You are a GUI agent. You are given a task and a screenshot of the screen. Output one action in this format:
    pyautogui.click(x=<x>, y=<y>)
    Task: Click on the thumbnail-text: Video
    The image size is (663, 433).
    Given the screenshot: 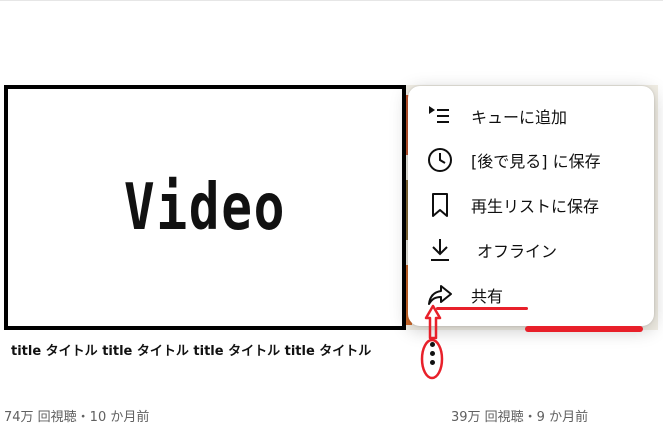 What is the action you would take?
    pyautogui.click(x=205, y=207)
    